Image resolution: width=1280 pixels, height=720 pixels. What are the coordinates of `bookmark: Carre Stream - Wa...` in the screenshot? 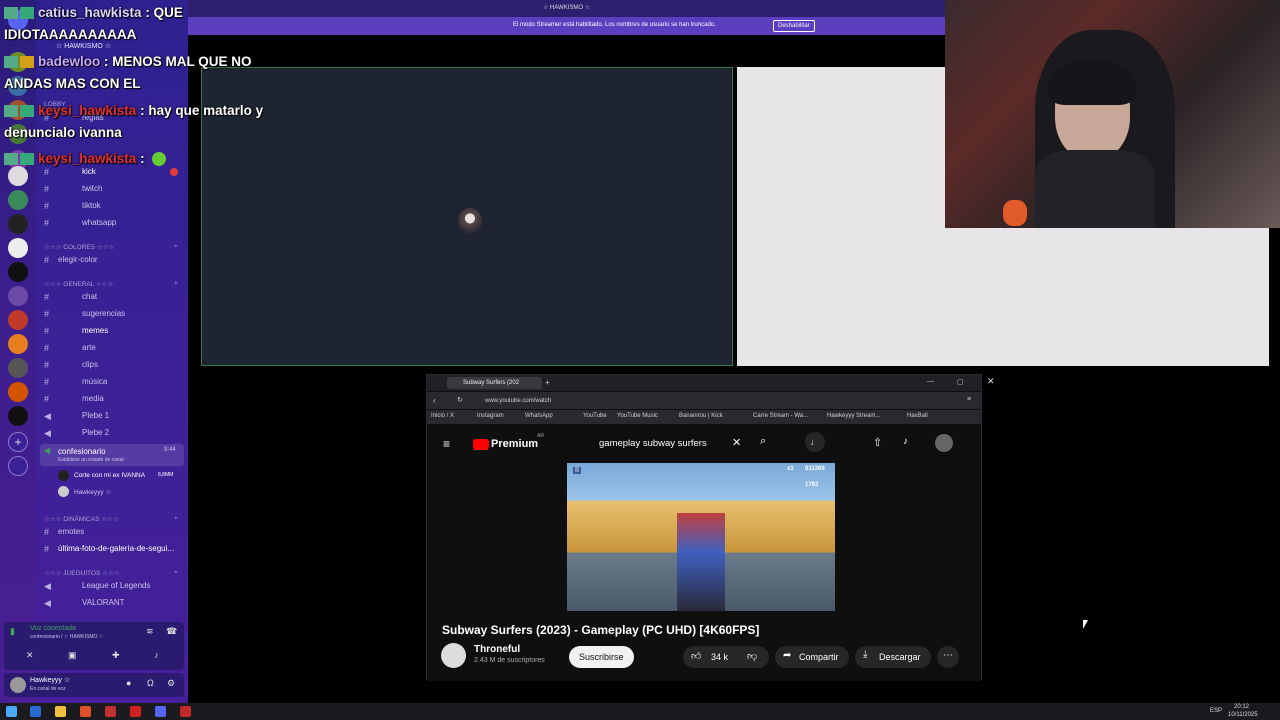 It's located at (780, 416).